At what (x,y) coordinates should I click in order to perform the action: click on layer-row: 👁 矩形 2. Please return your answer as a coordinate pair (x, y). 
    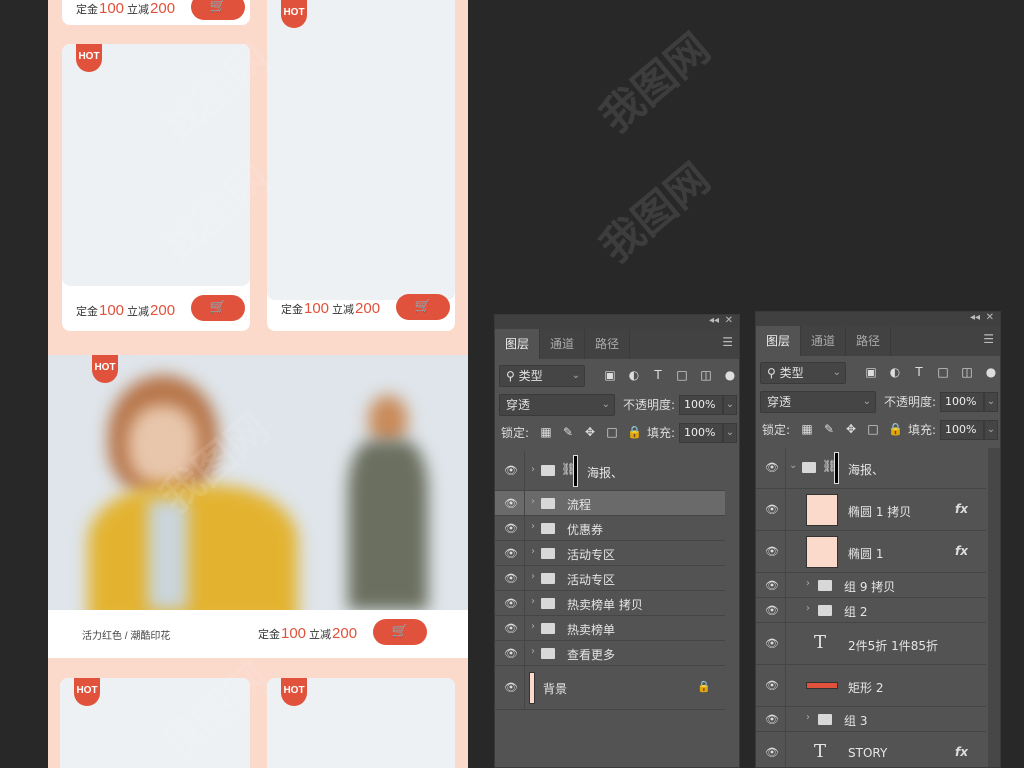
    Looking at the image, I should click on (871, 686).